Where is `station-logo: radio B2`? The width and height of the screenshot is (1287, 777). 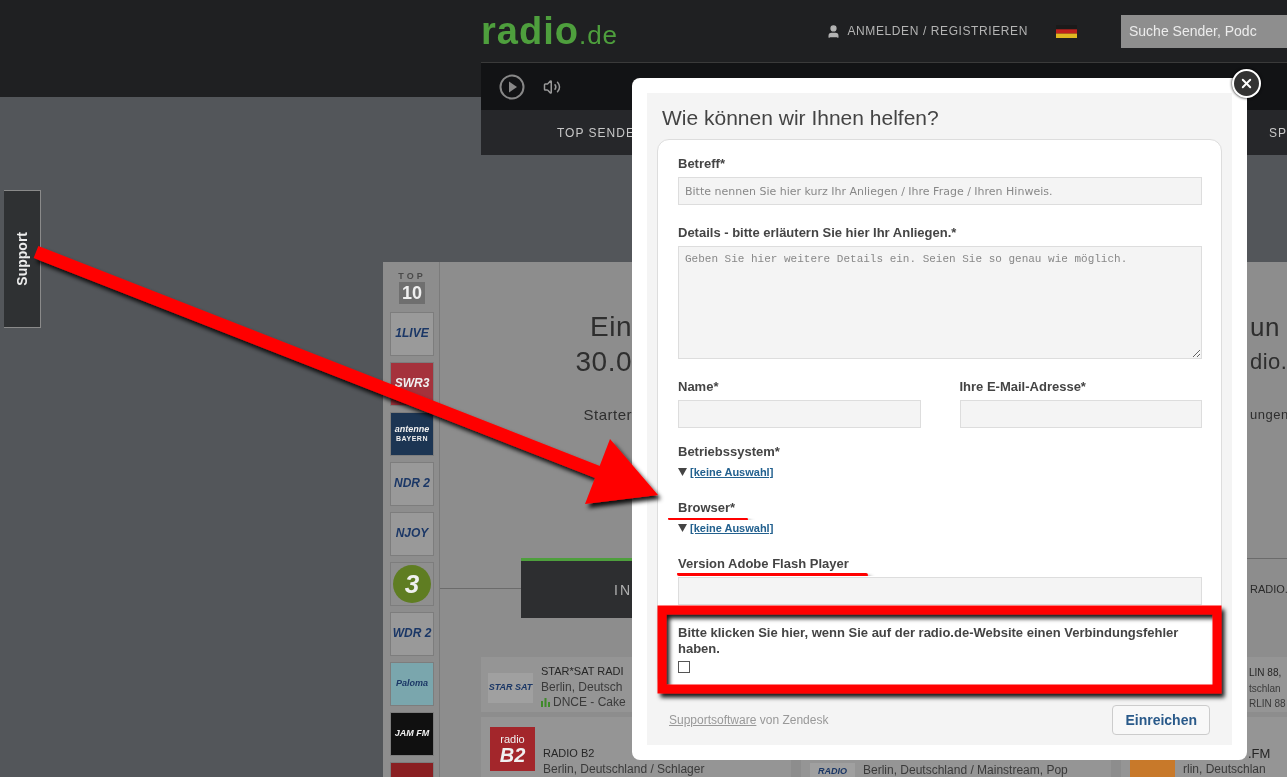 station-logo: radio B2 is located at coordinates (512, 749).